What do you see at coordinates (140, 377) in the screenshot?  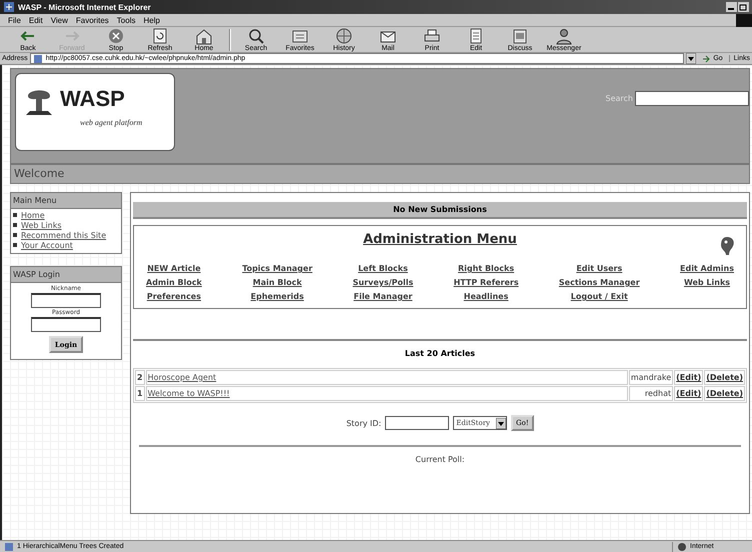 I see `table-cell: 2` at bounding box center [140, 377].